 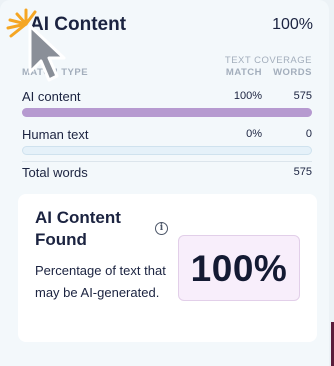 I want to click on ai-content-bar, so click(x=167, y=112).